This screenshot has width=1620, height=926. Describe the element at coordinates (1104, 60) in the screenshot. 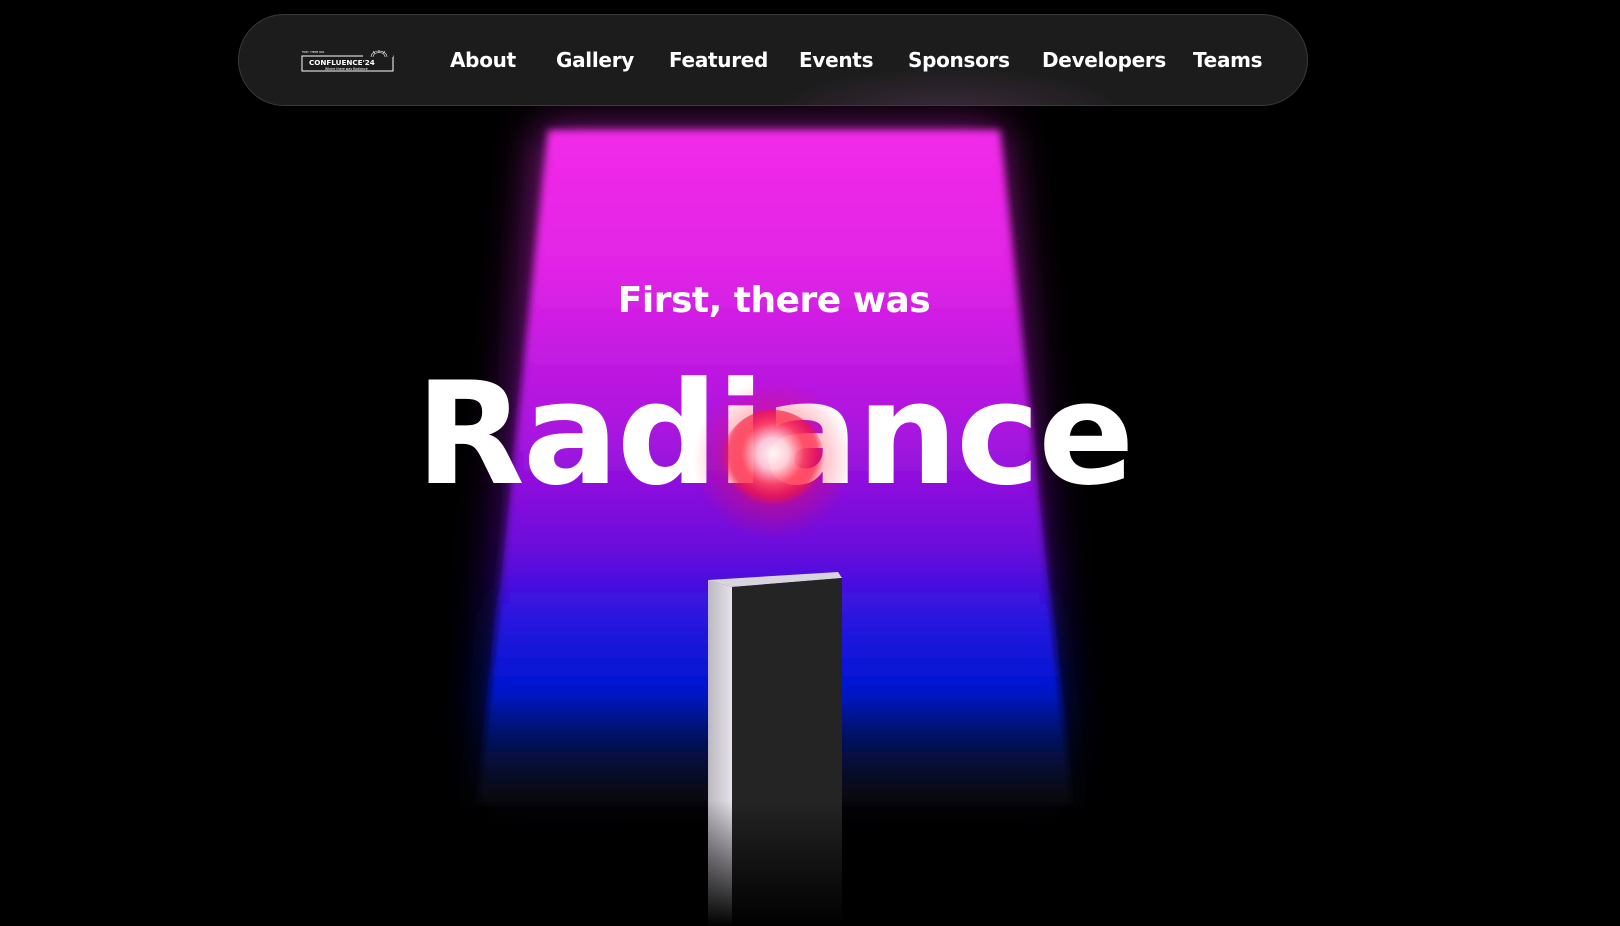

I see `nav-link-developers: Developers` at that location.